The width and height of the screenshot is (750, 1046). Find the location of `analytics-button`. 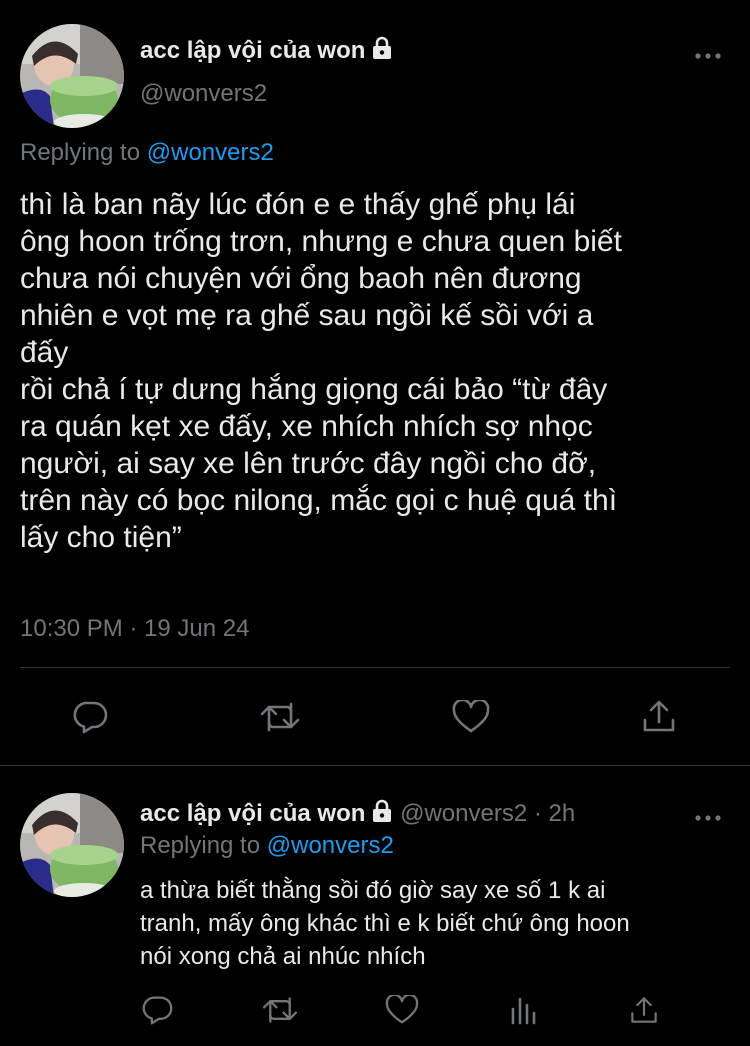

analytics-button is located at coordinates (524, 1010).